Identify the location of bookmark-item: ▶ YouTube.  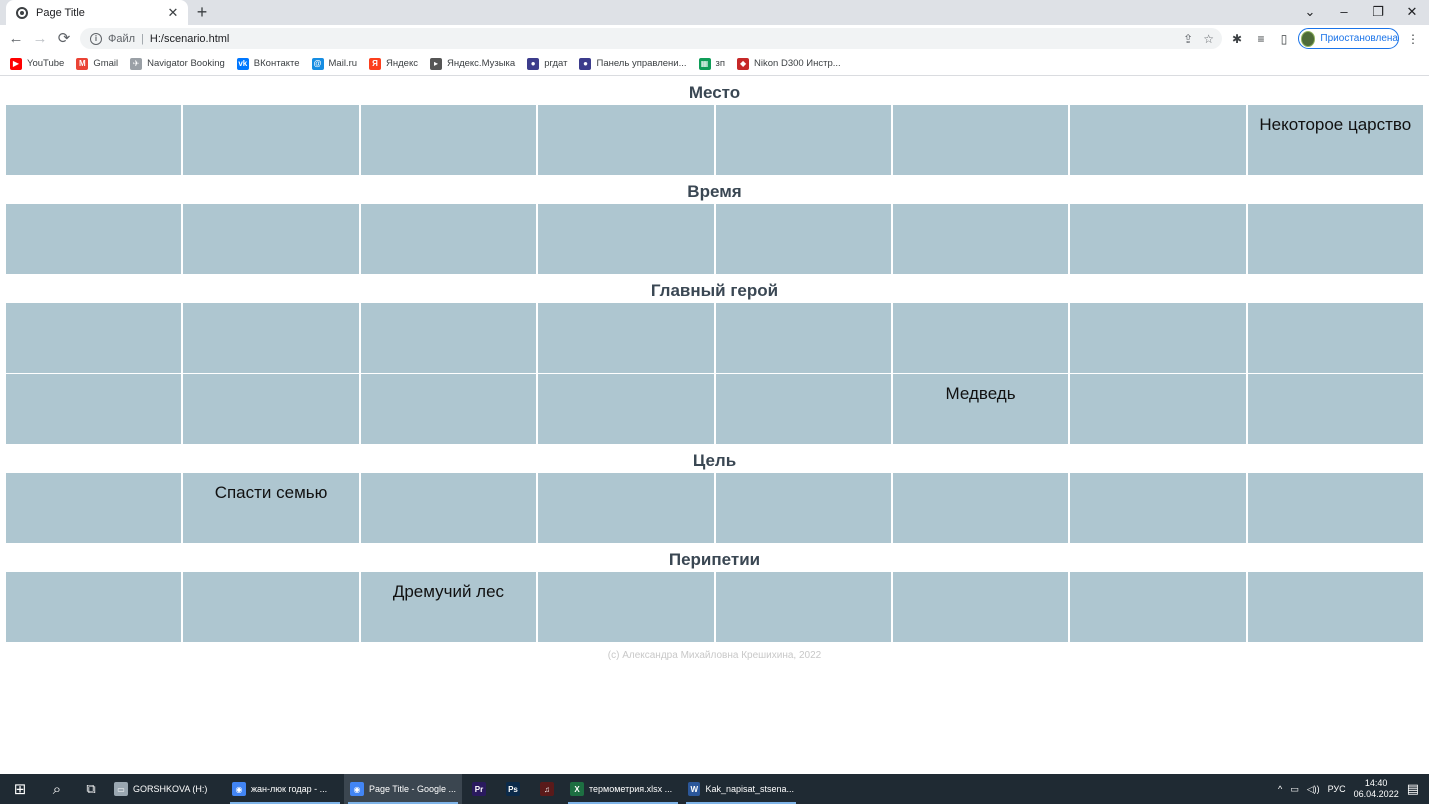
(37, 63).